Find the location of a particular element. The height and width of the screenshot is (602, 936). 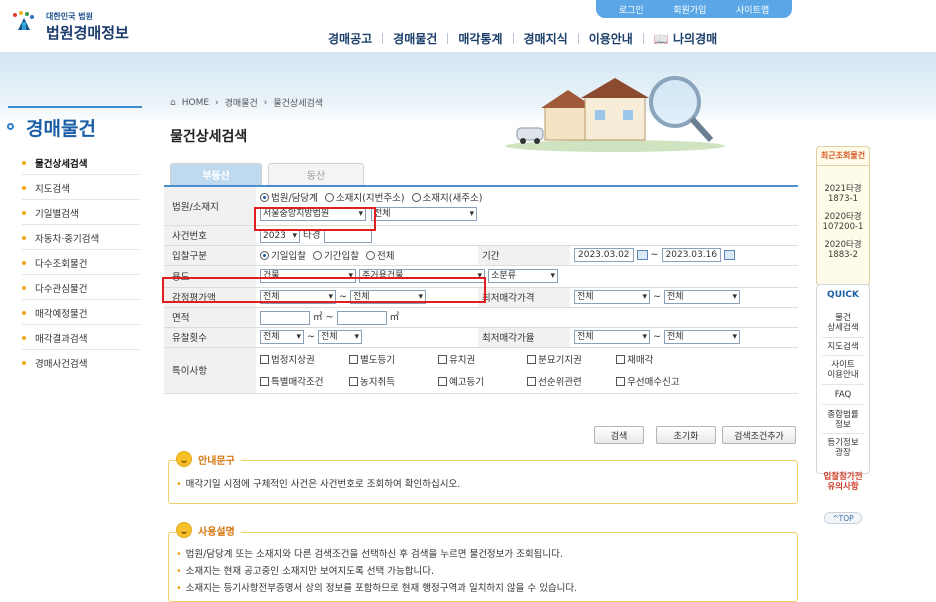

chk-special-cond: 특별매각조건 is located at coordinates (303, 381).